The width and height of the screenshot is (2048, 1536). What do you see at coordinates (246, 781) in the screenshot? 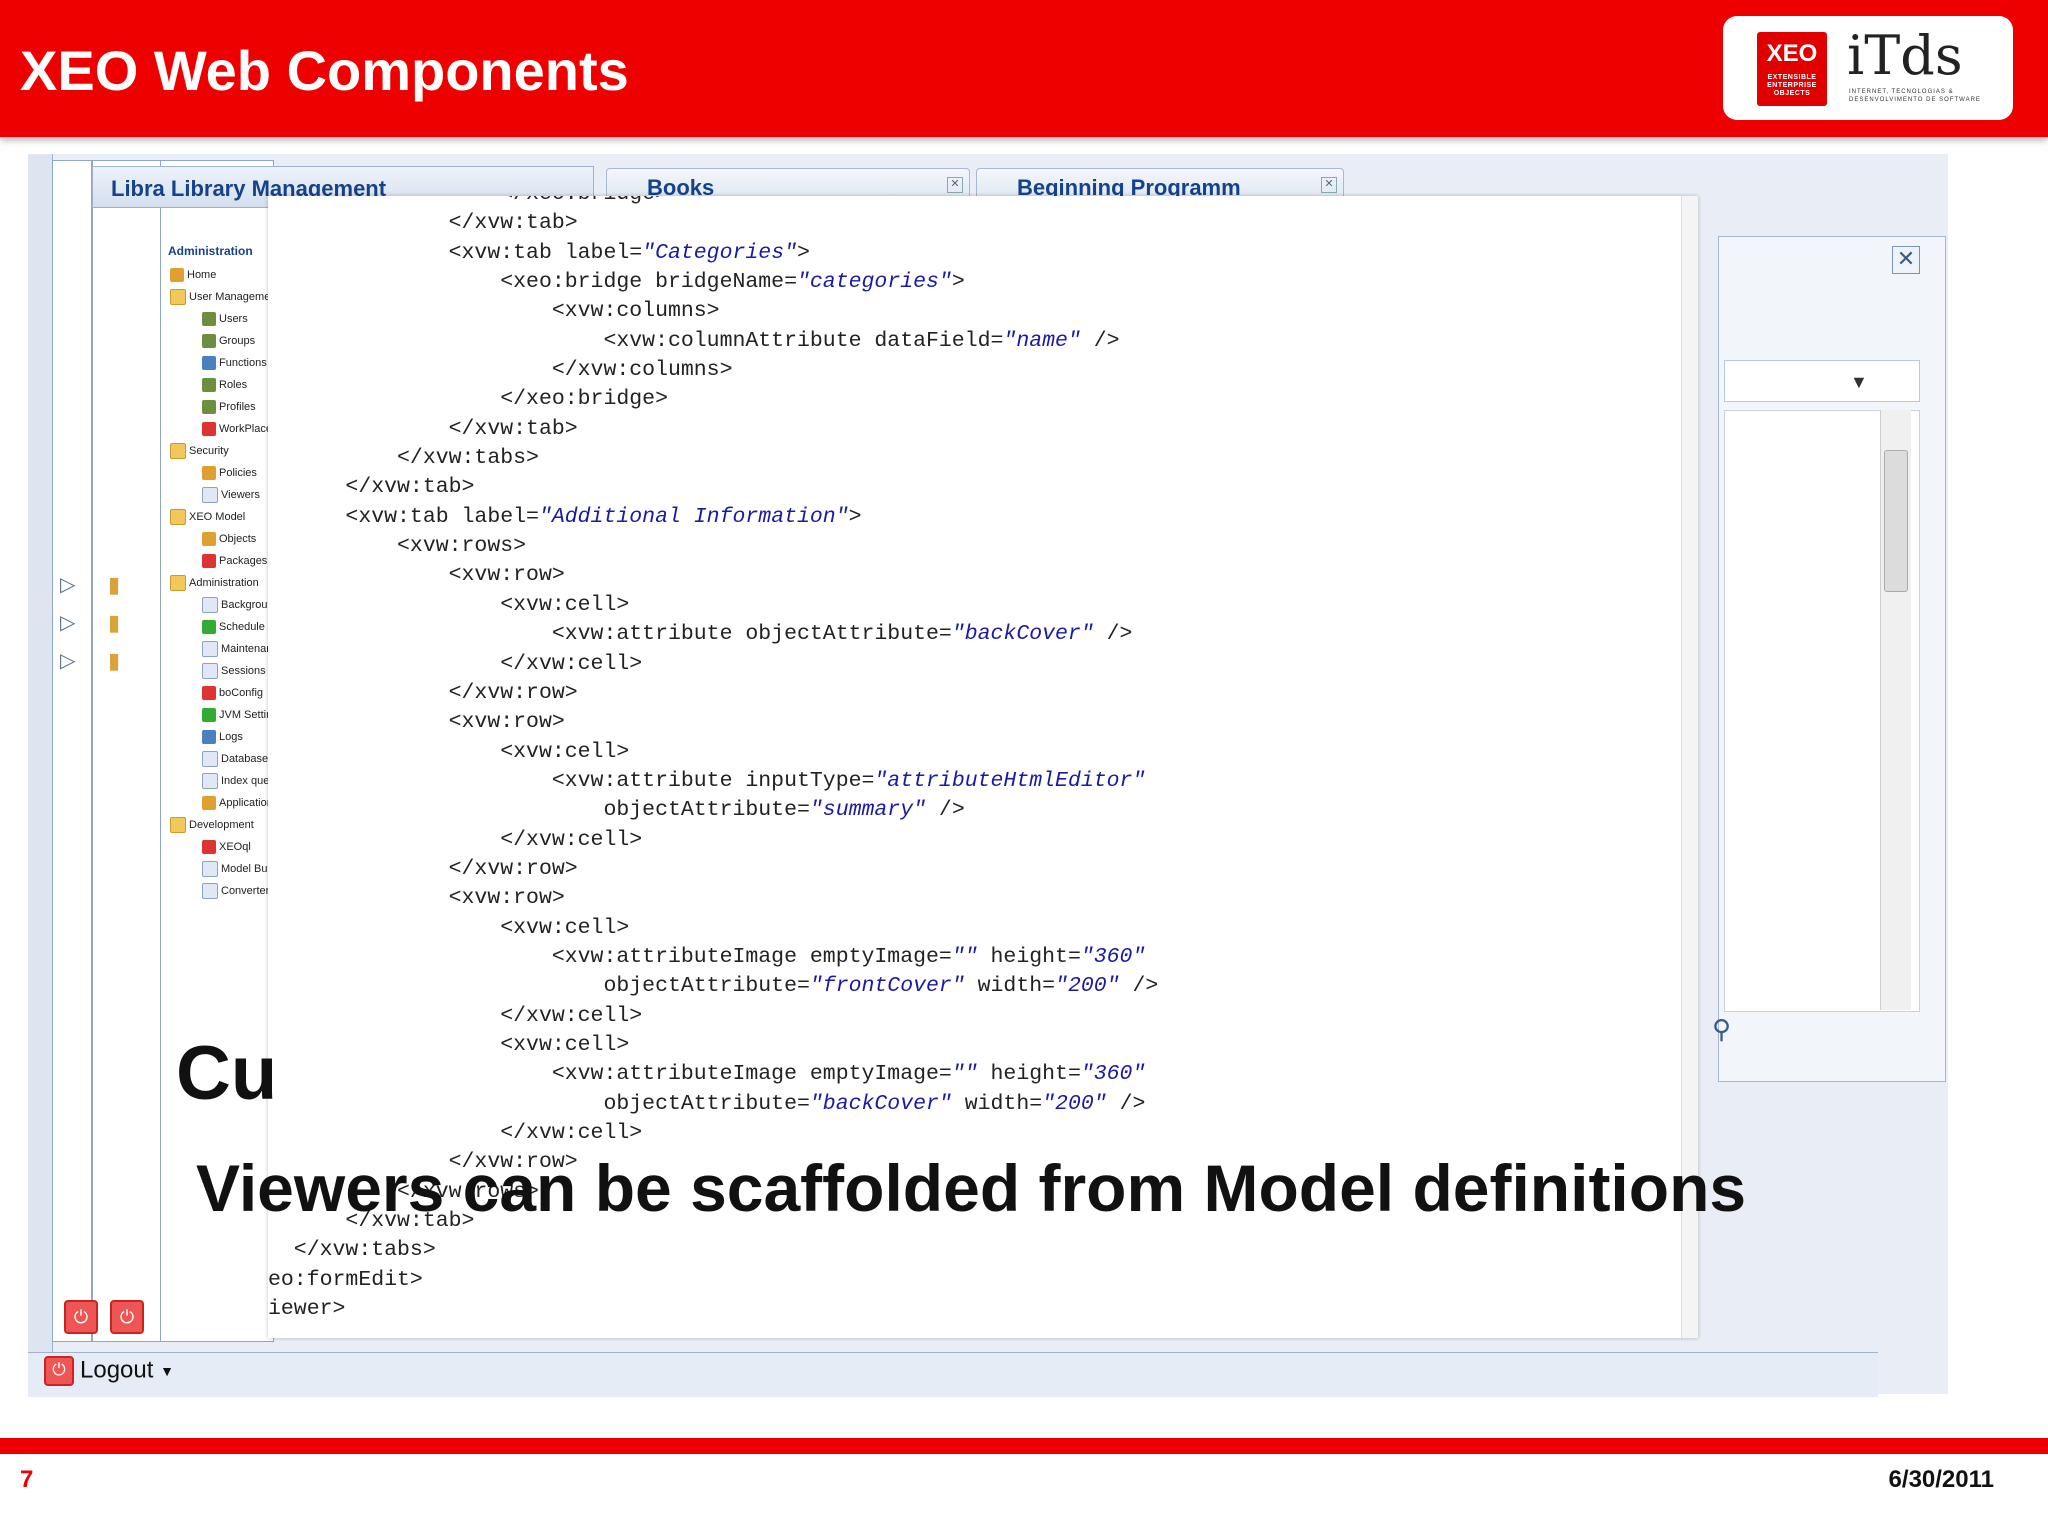
I see `tree-item-label: Index queue` at bounding box center [246, 781].